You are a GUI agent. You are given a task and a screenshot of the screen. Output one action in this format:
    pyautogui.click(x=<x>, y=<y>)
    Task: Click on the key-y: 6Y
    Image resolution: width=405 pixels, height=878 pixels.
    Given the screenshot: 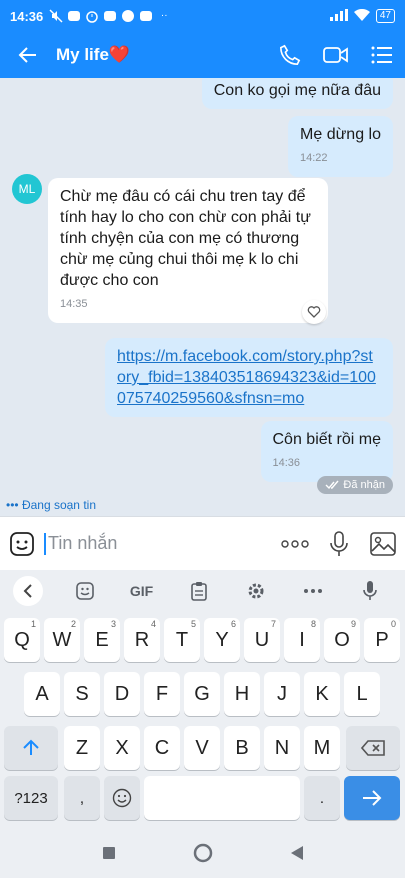 What is the action you would take?
    pyautogui.click(x=222, y=640)
    